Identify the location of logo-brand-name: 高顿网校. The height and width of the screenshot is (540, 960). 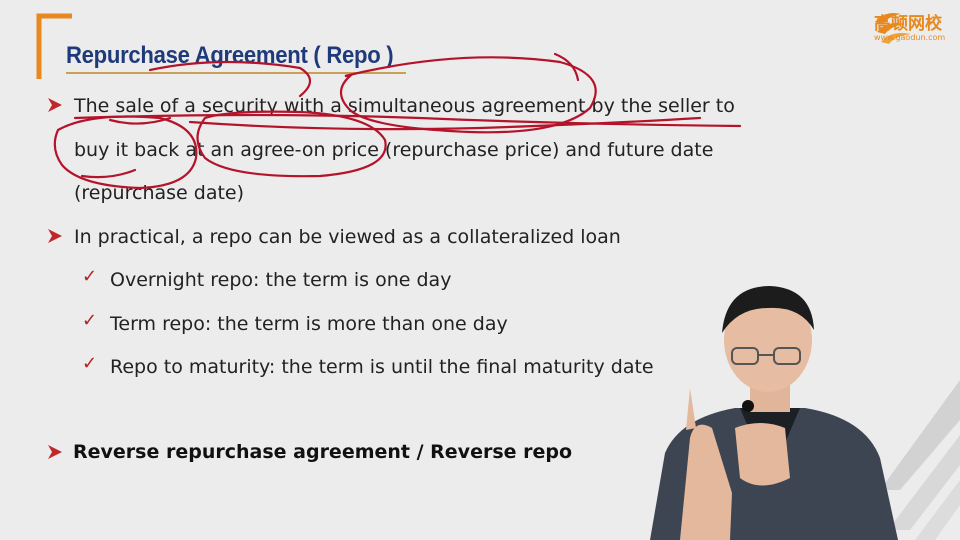
(908, 24).